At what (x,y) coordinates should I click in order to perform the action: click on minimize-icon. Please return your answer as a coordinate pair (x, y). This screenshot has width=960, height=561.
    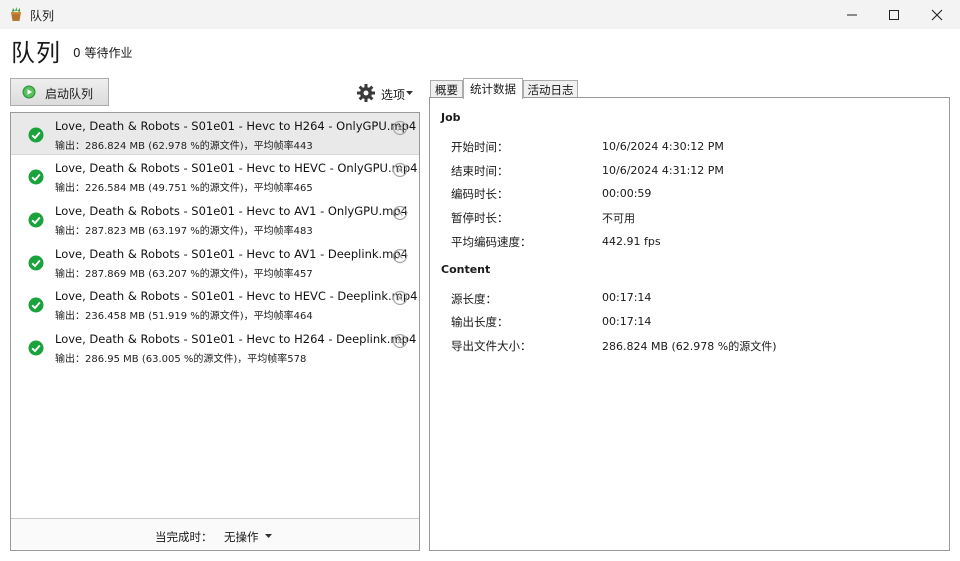
    Looking at the image, I should click on (852, 14).